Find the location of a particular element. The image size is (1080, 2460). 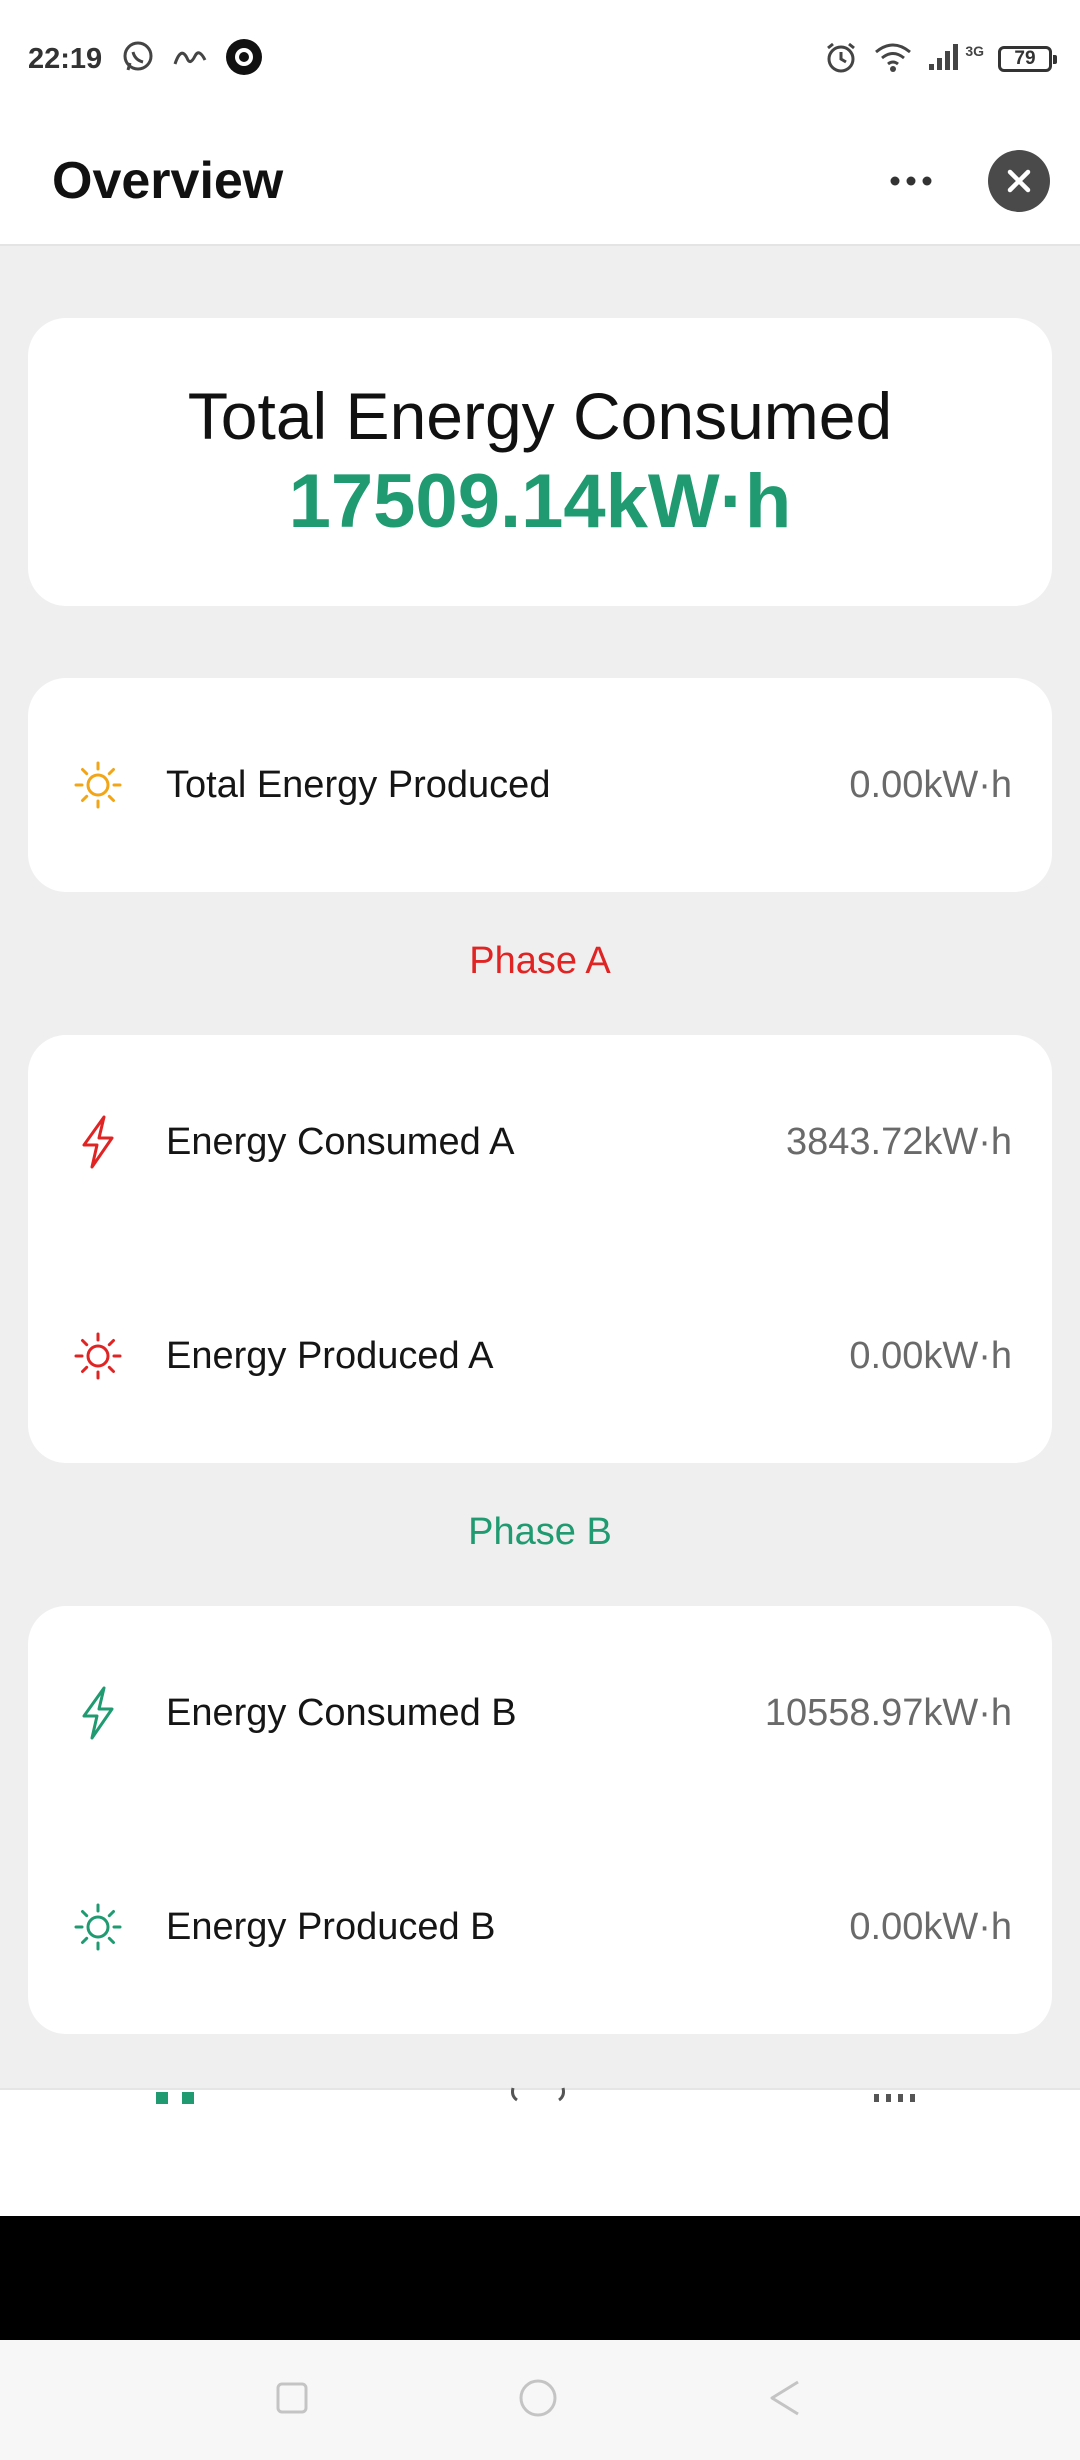

phase-a-title: Phase A is located at coordinates (540, 961).